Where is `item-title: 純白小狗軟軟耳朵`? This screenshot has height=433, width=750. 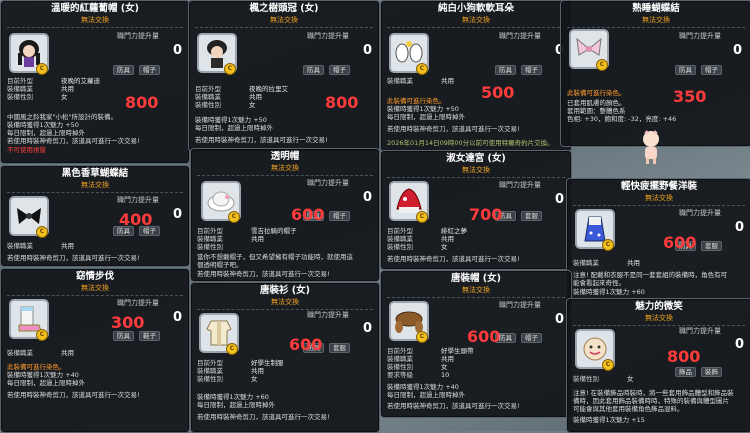 item-title: 純白小狗軟軟耳朵 is located at coordinates (475, 8).